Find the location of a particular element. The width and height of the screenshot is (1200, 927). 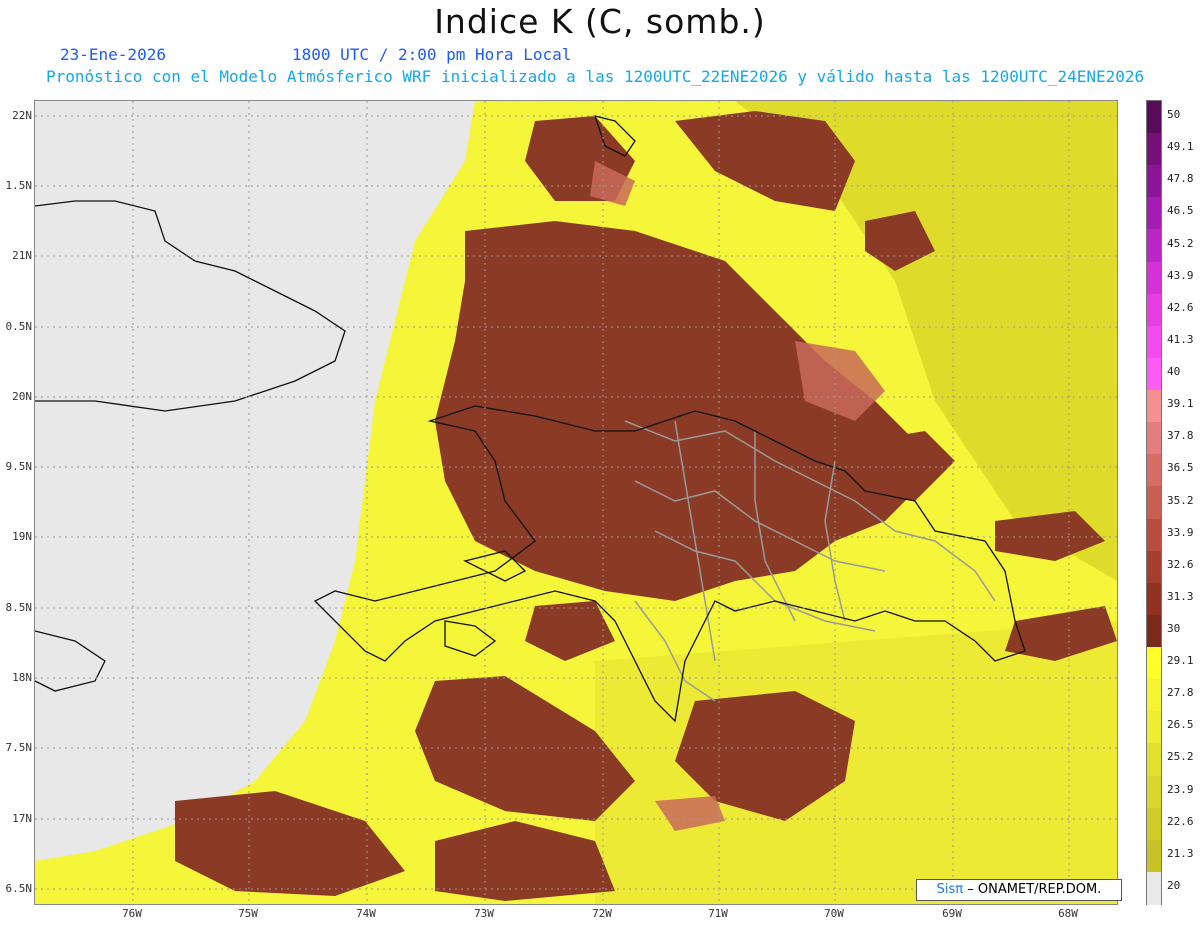

lat-label: 9.5N is located at coordinates (19, 466).